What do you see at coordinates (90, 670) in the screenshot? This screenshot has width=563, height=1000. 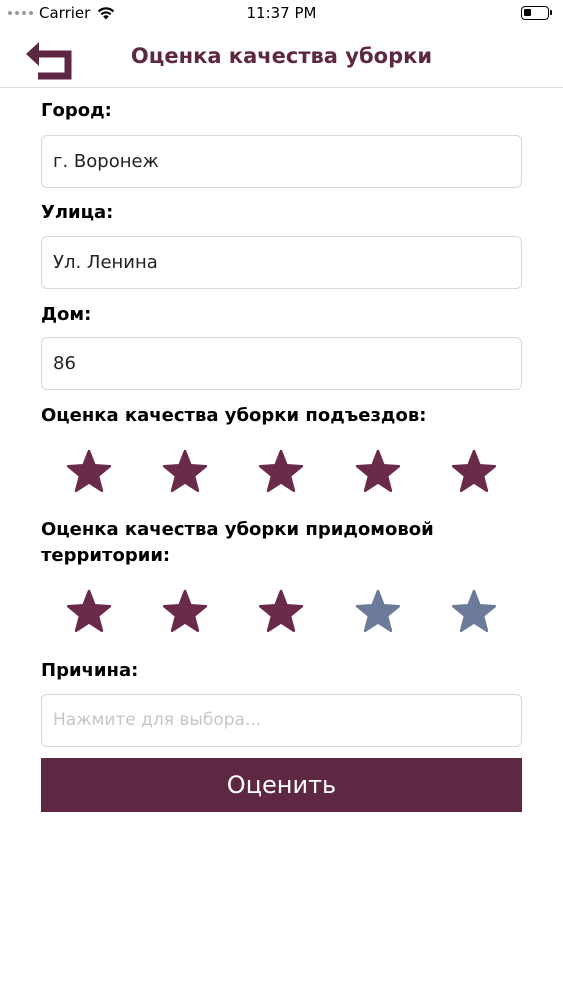 I see `reason-label: Причина:` at bounding box center [90, 670].